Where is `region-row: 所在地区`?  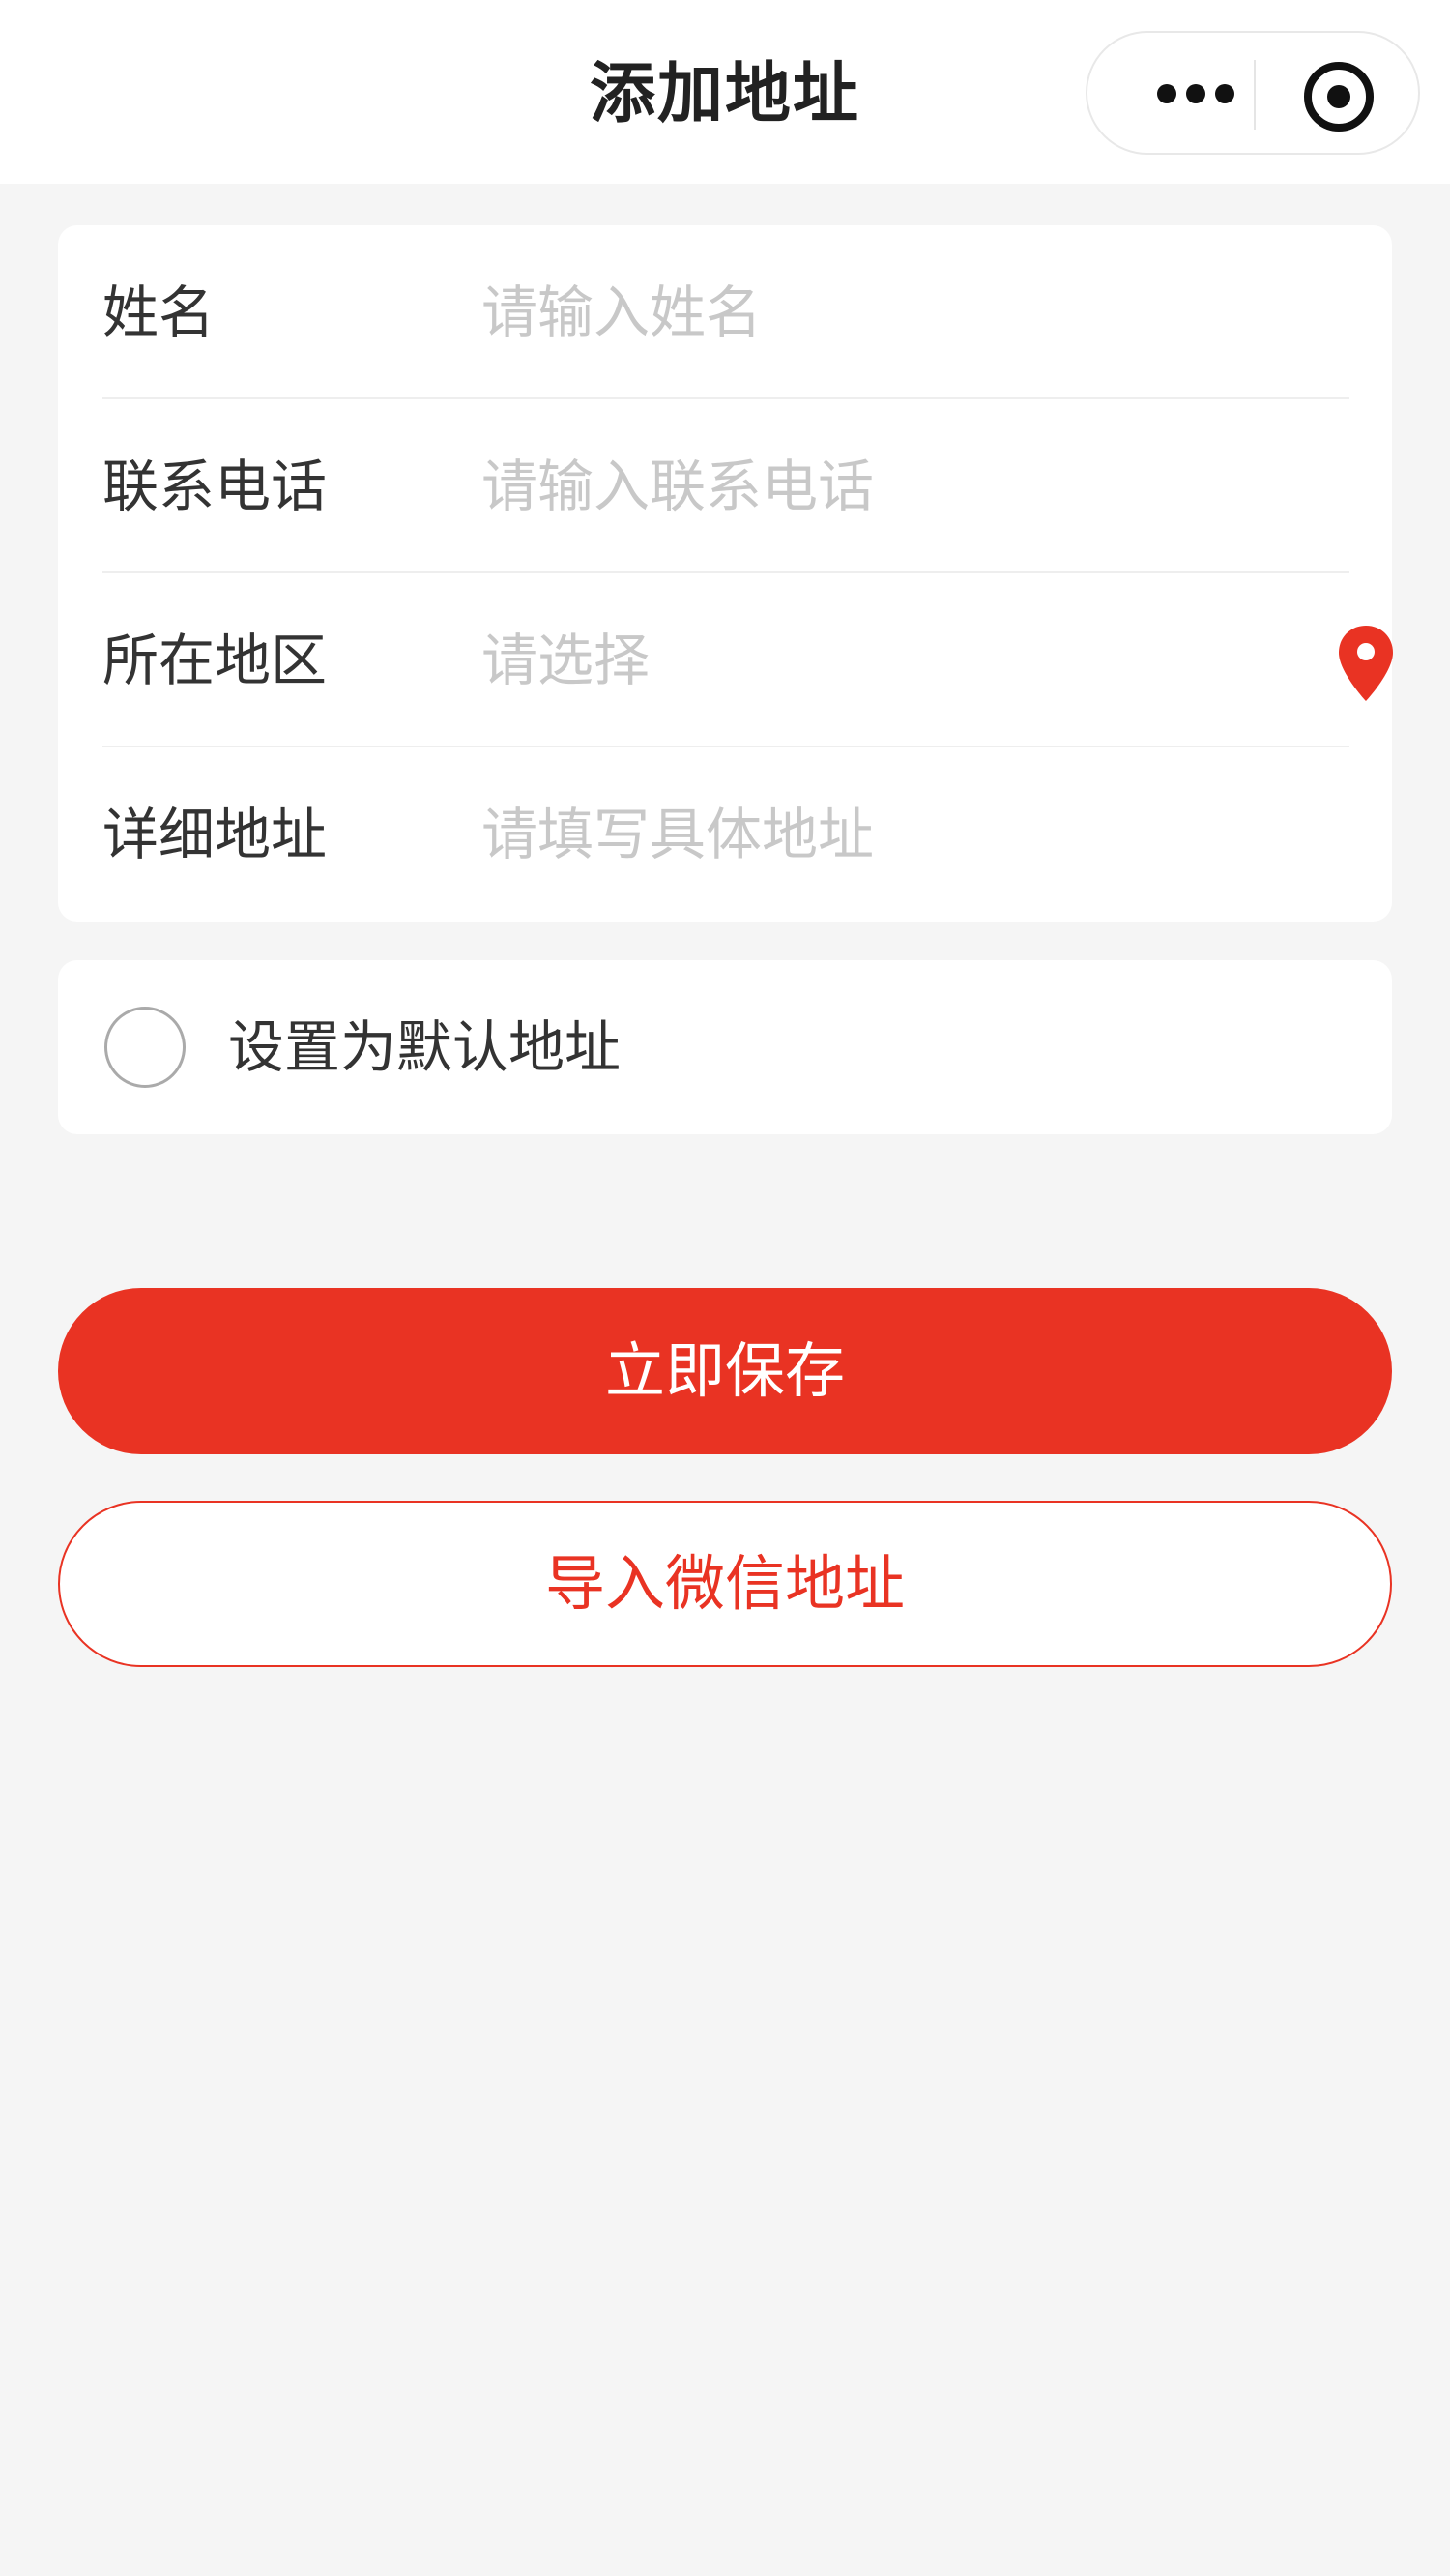
region-row: 所在地区 is located at coordinates (754, 660).